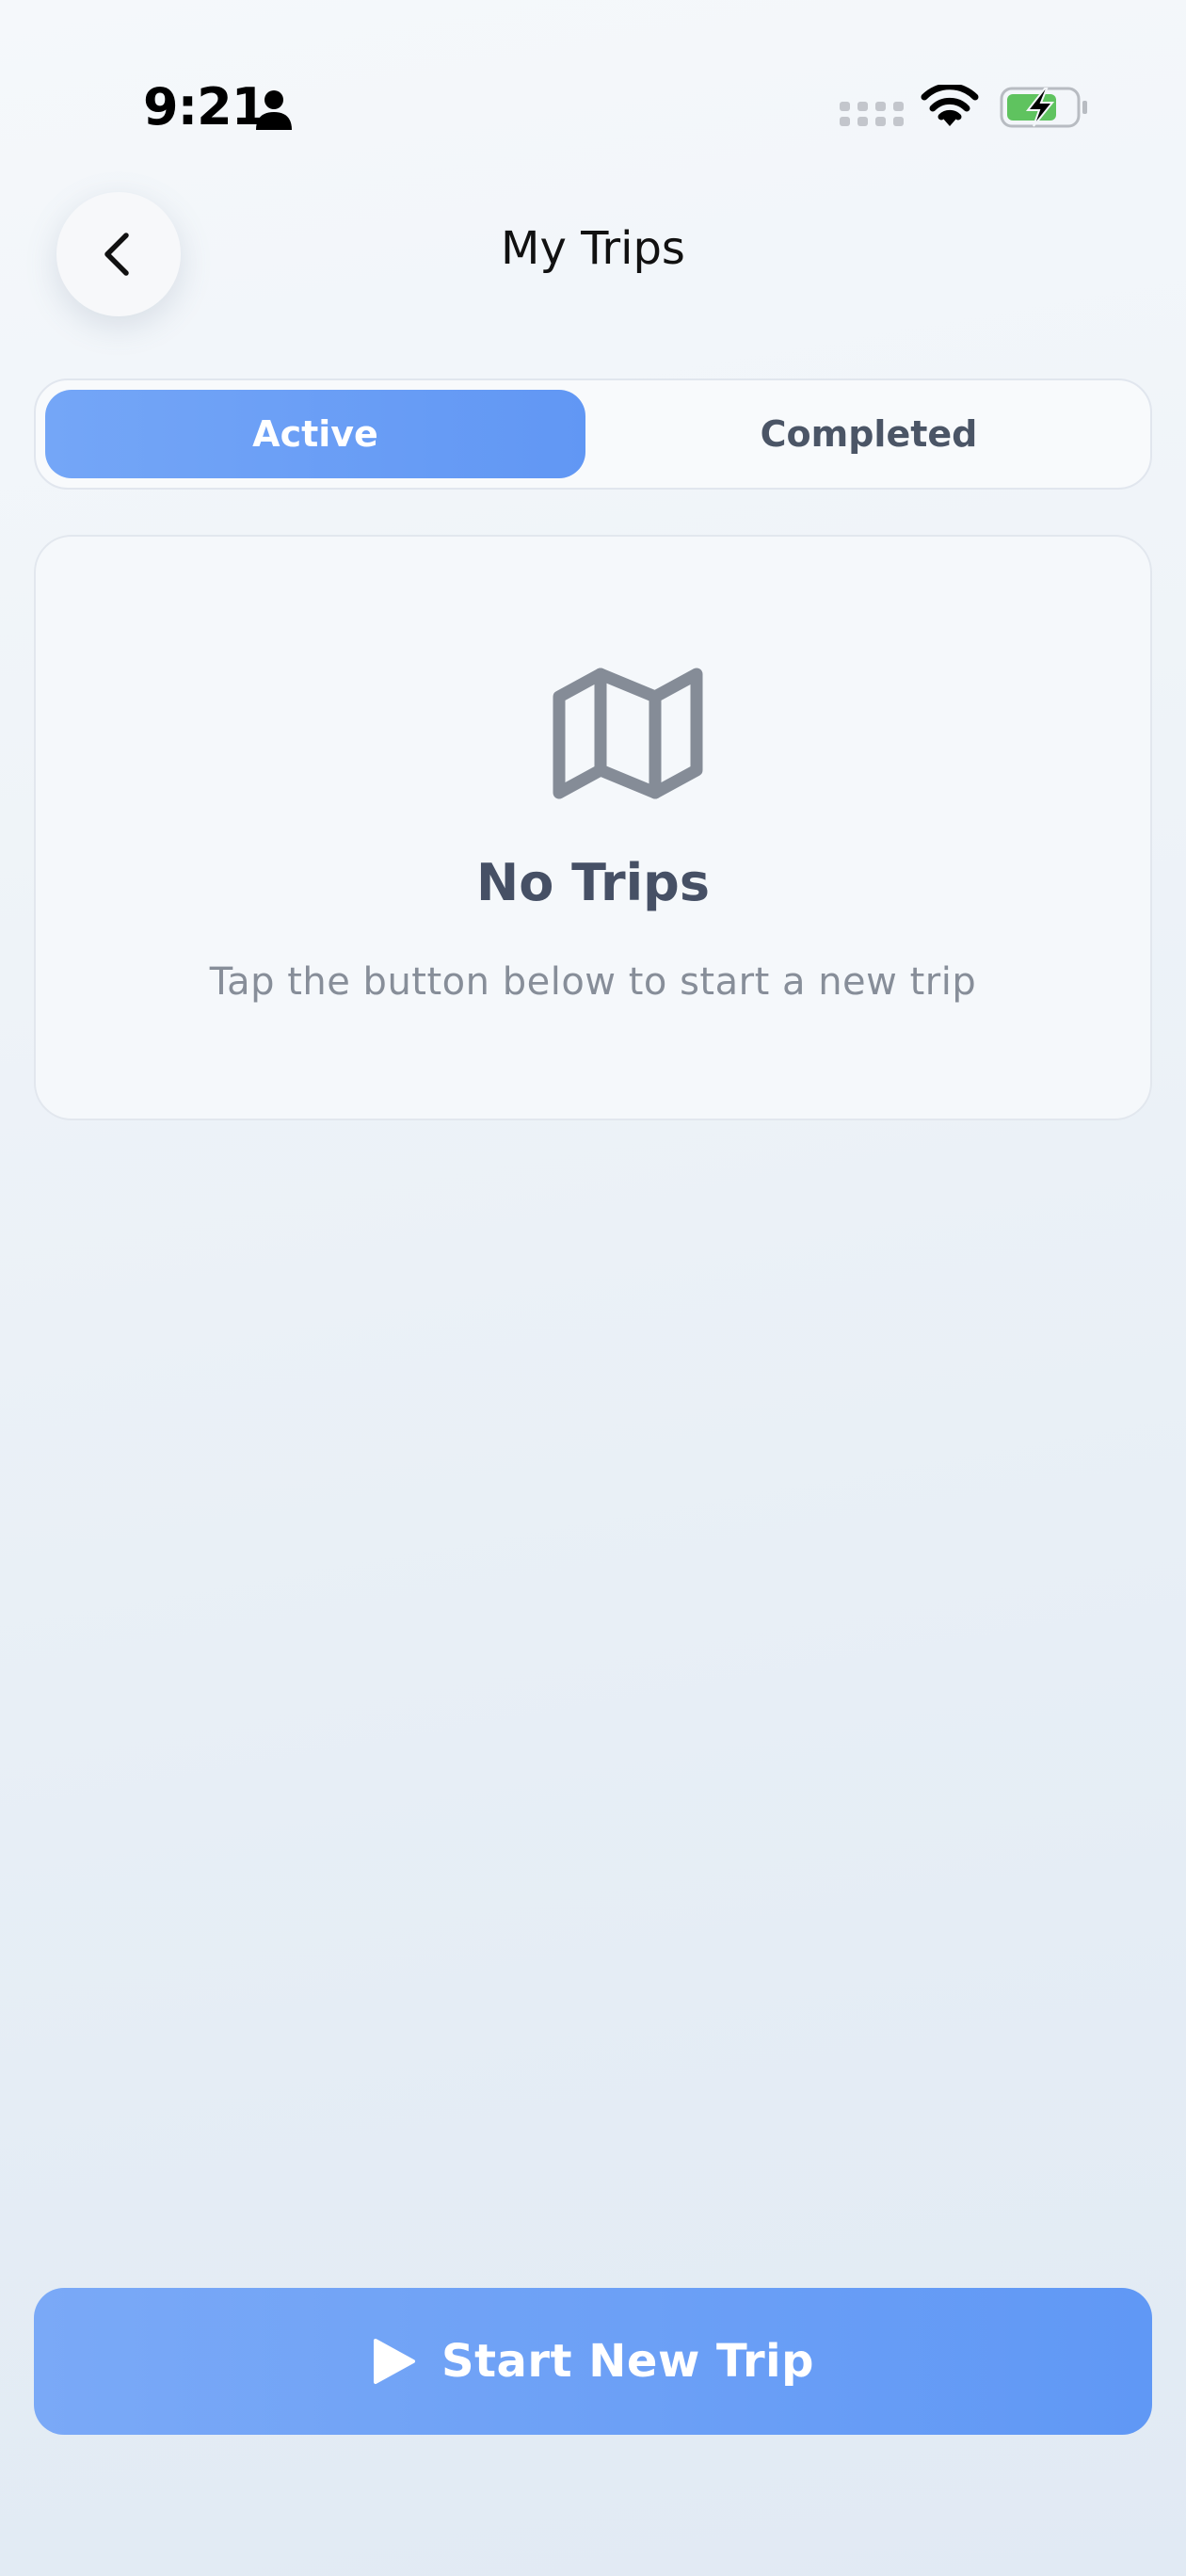 The height and width of the screenshot is (2576, 1186). What do you see at coordinates (872, 114) in the screenshot?
I see `signal-icon` at bounding box center [872, 114].